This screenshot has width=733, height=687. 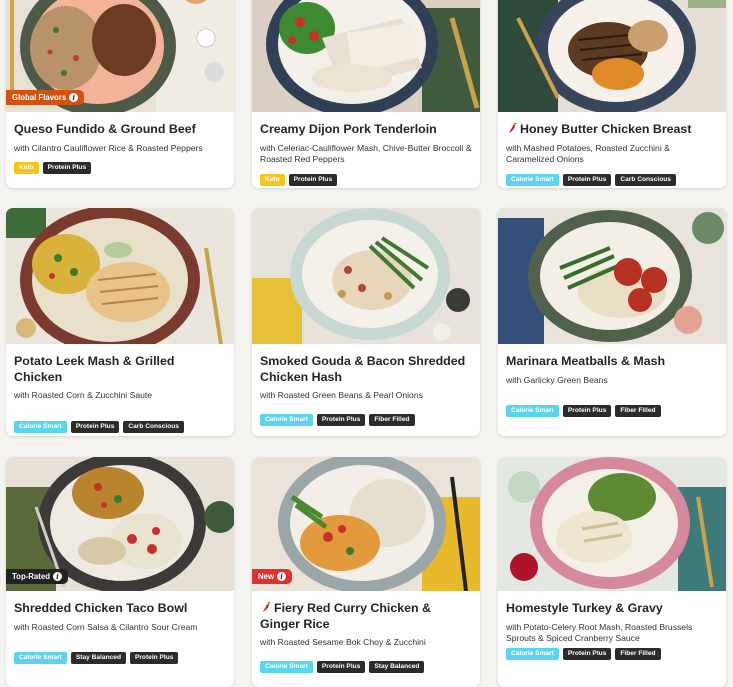 I want to click on tag-list: Calorie Smart Stay Balanced Protein Plus, so click(x=120, y=658).